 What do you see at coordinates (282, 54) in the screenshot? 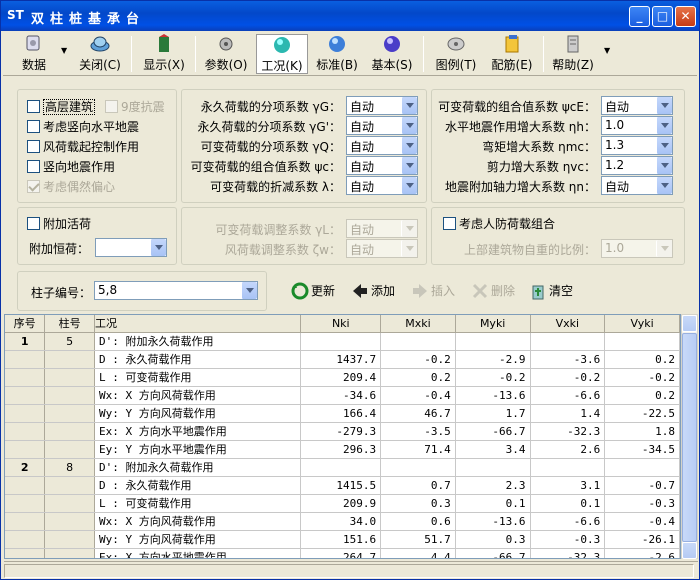
I see `toolbar-case-button: 工况(K)` at bounding box center [282, 54].